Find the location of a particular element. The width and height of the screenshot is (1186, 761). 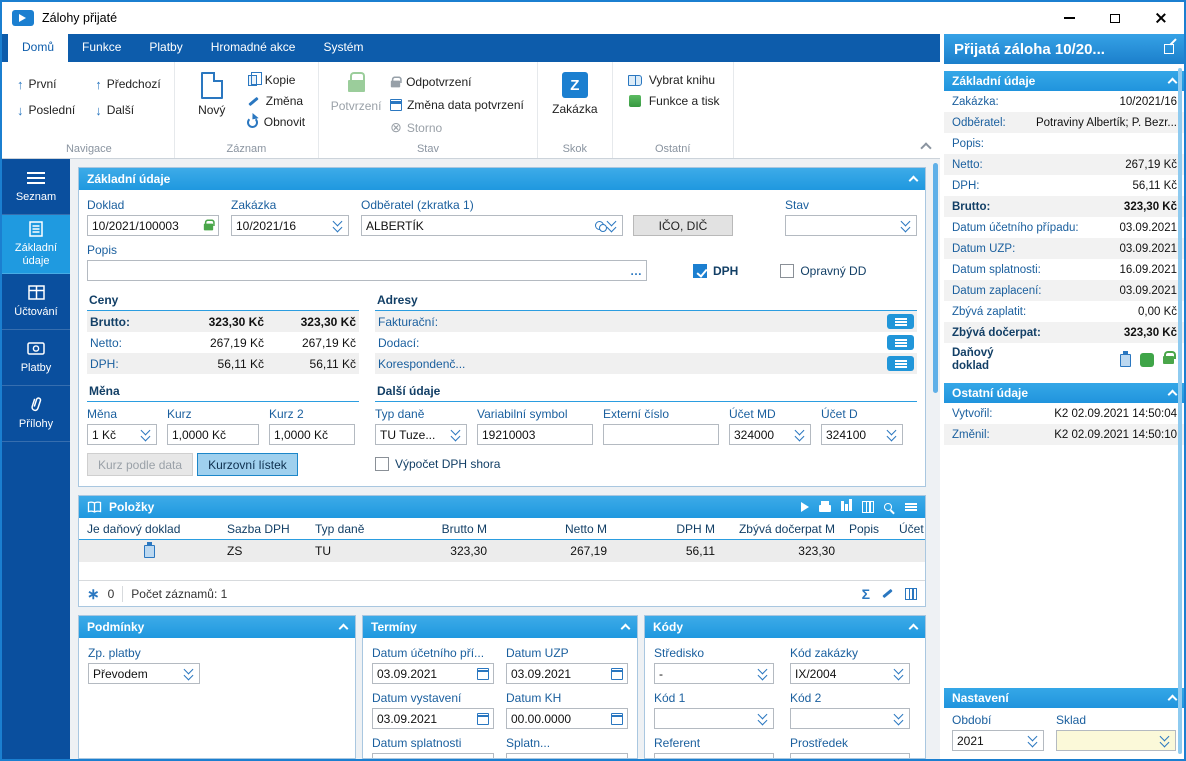

sidebar-item-platby: Platby is located at coordinates (36, 358).